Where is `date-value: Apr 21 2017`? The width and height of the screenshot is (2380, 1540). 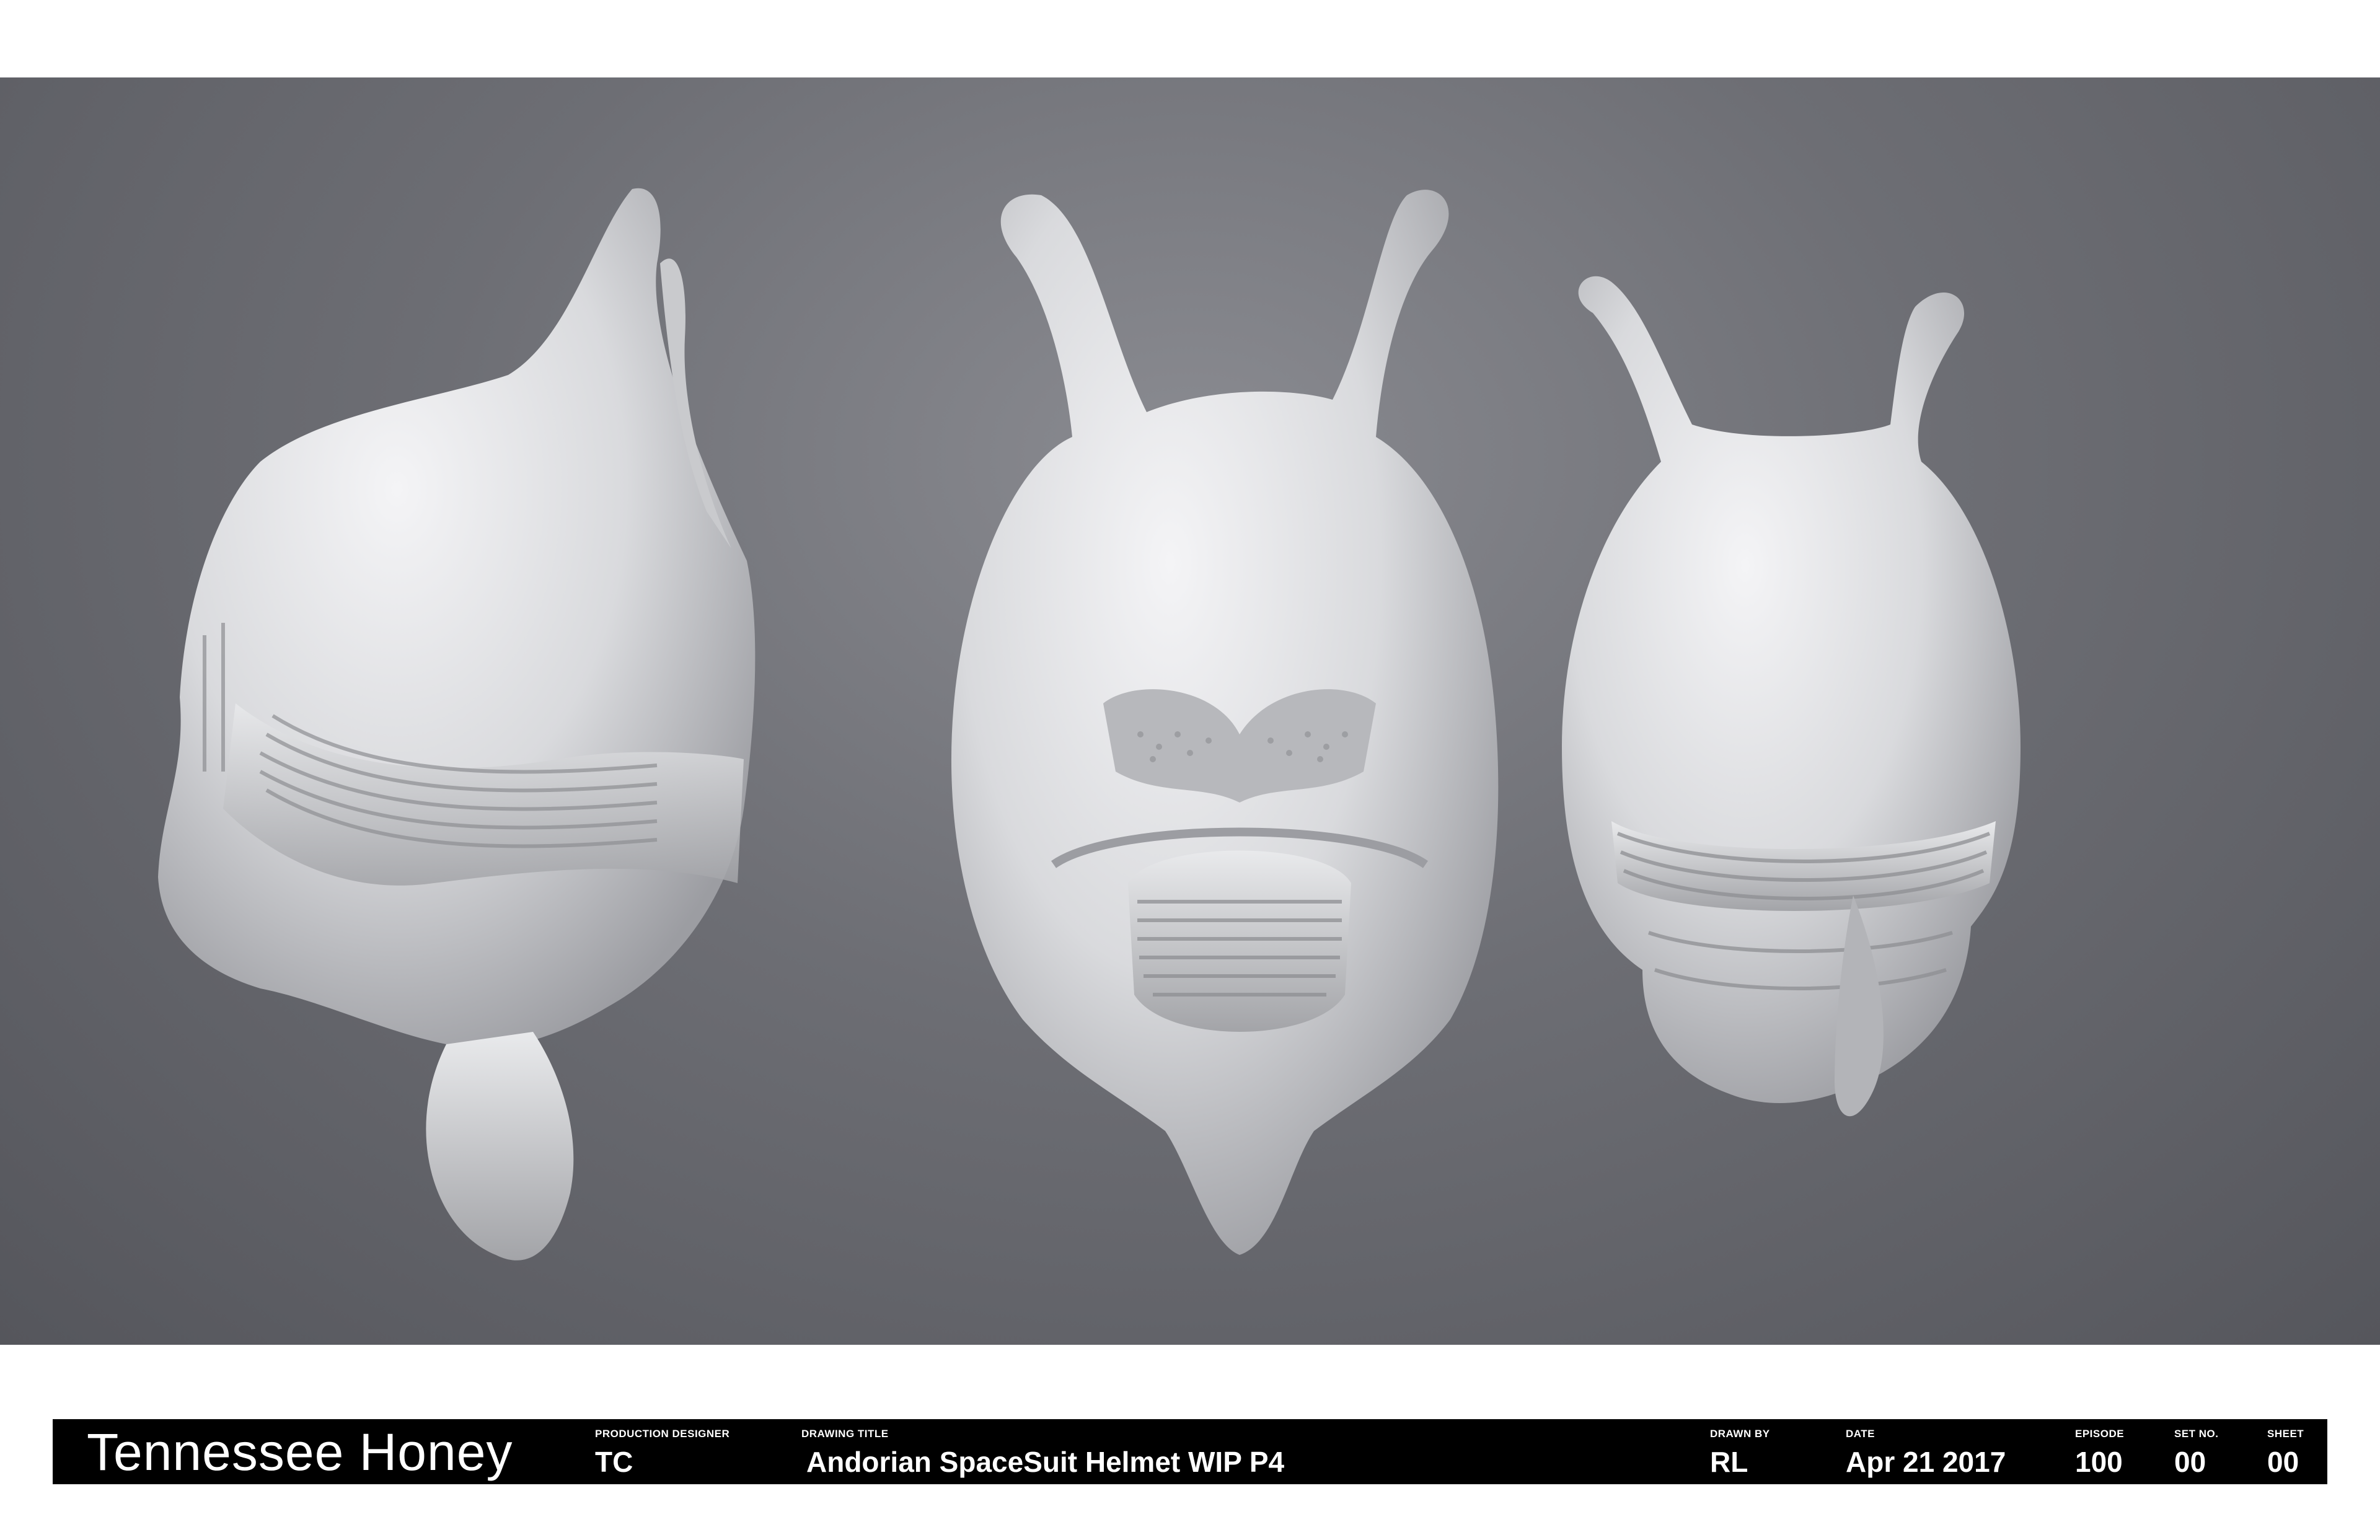 date-value: Apr 21 2017 is located at coordinates (1926, 1462).